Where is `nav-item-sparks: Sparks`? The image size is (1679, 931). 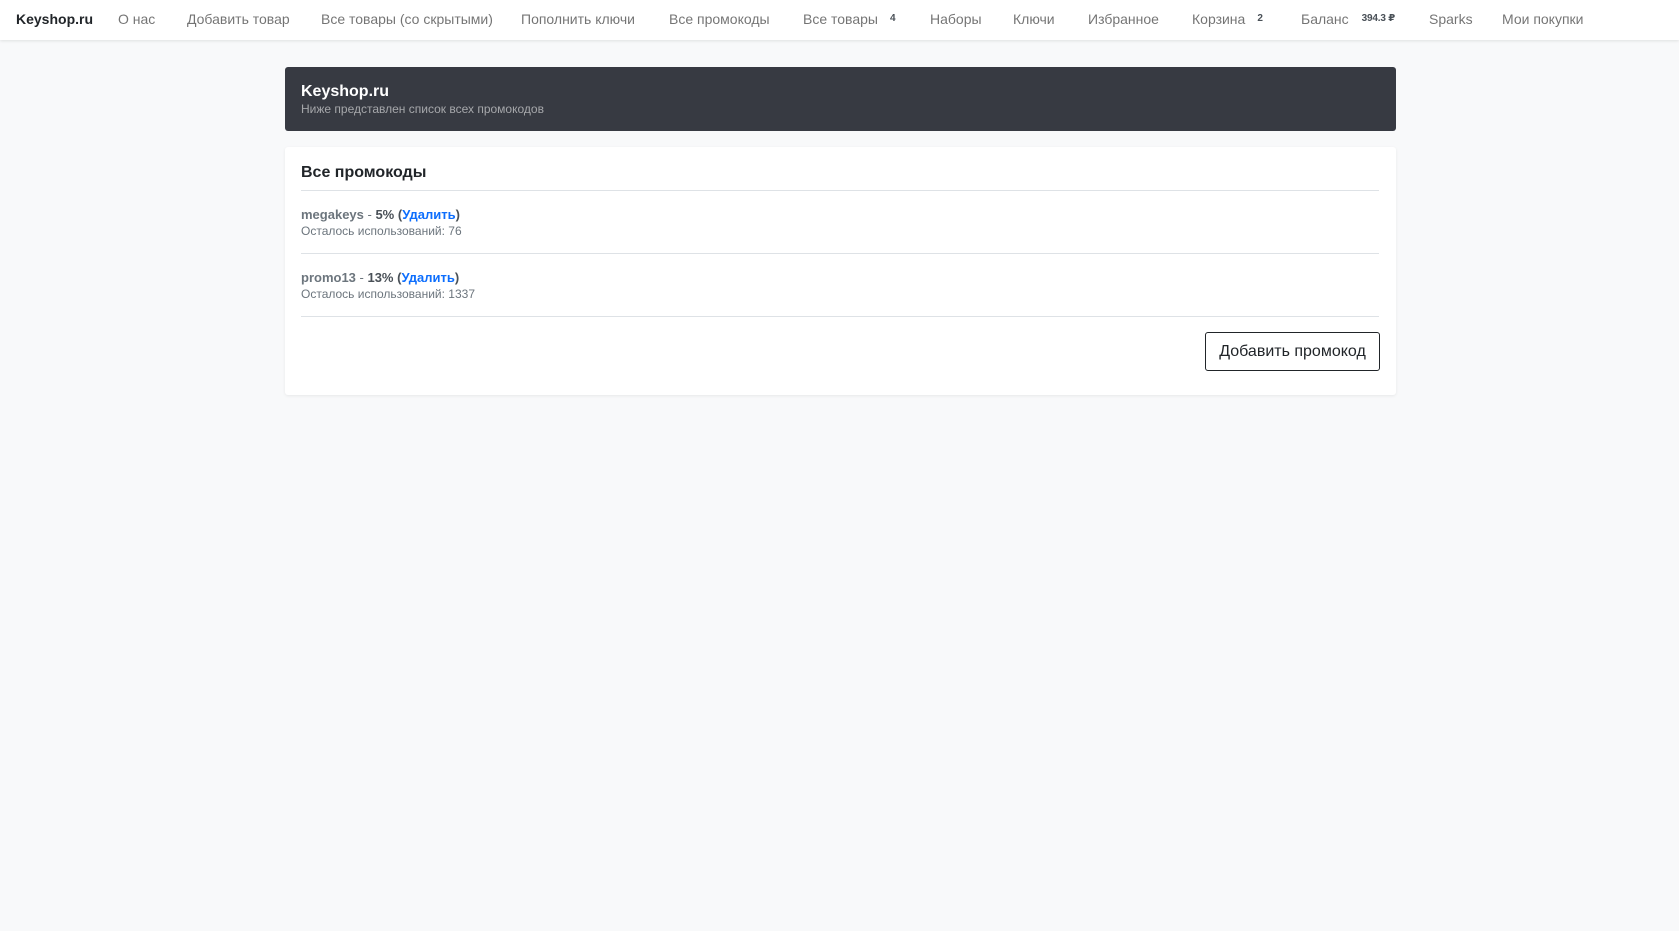
nav-item-sparks: Sparks is located at coordinates (1451, 18).